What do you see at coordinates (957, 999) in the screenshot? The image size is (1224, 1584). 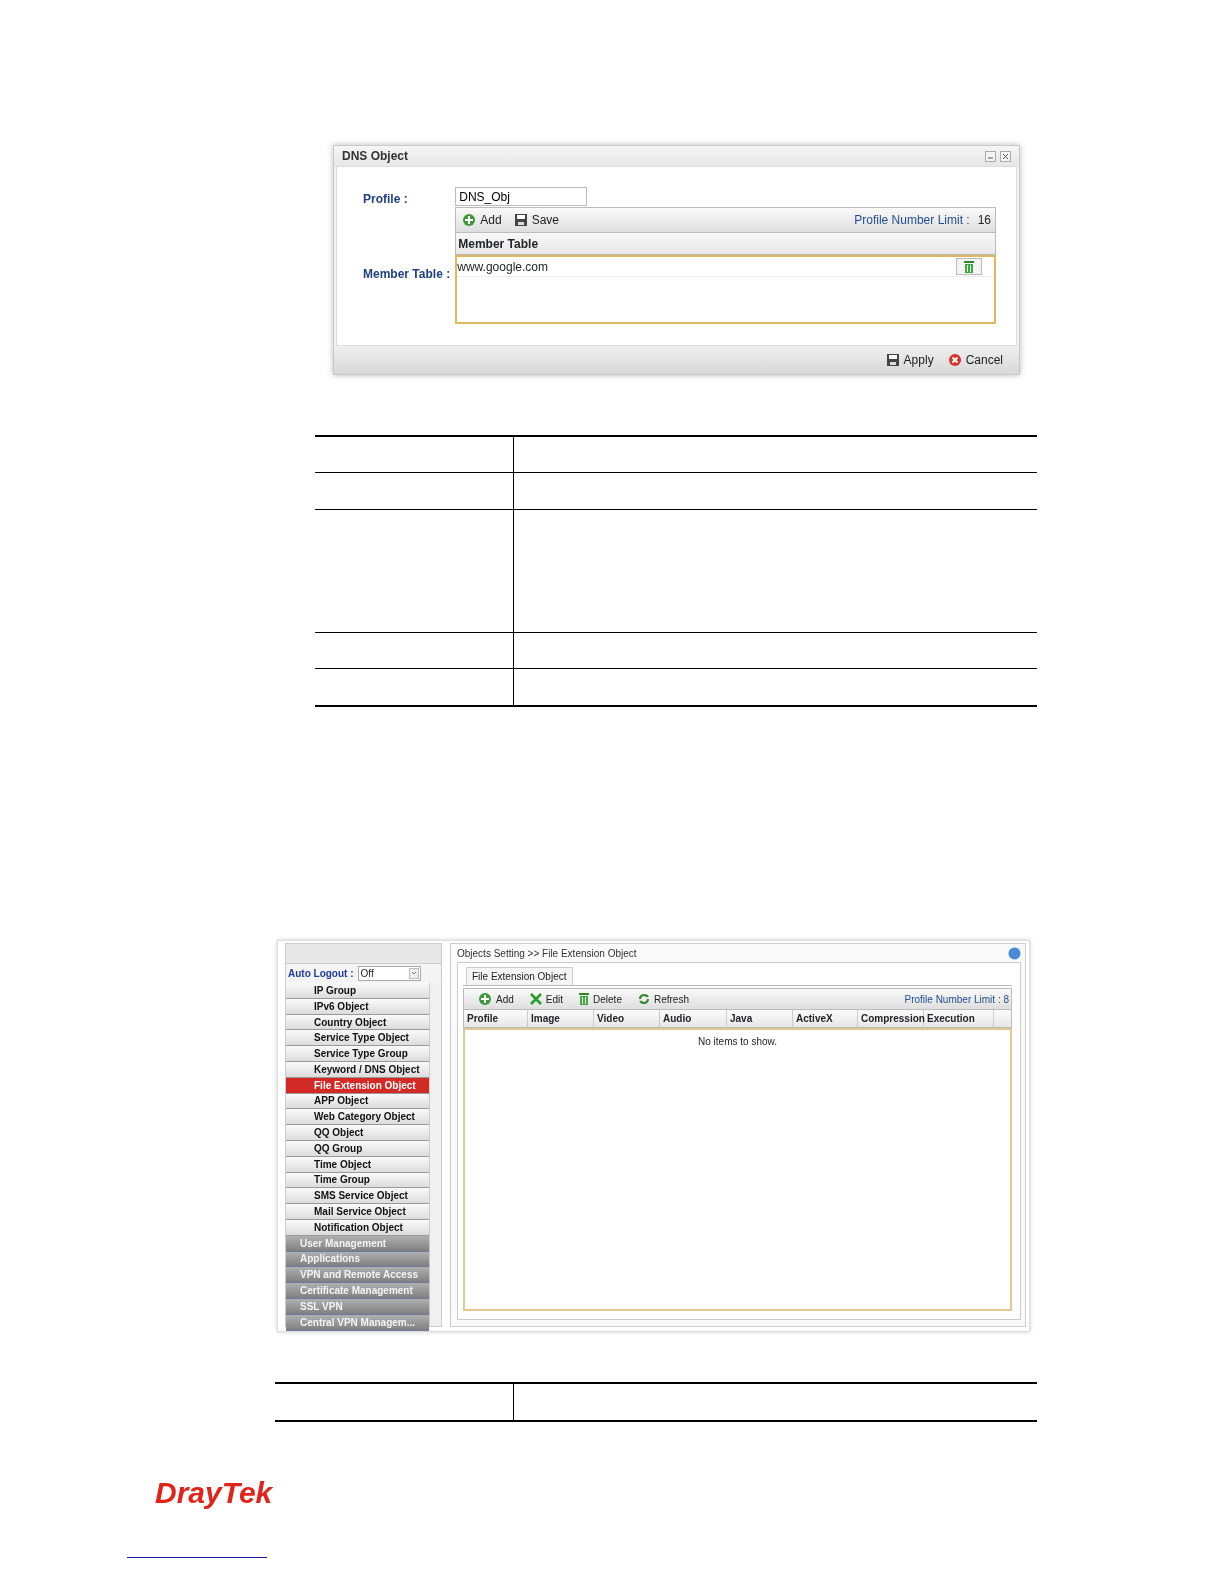 I see `limit-label: Profile Number Limit : 8` at bounding box center [957, 999].